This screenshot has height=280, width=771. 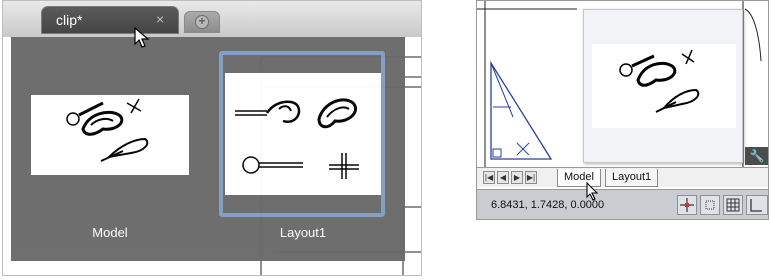 I want to click on layout1-thumbnail-label: Layout1, so click(x=303, y=232).